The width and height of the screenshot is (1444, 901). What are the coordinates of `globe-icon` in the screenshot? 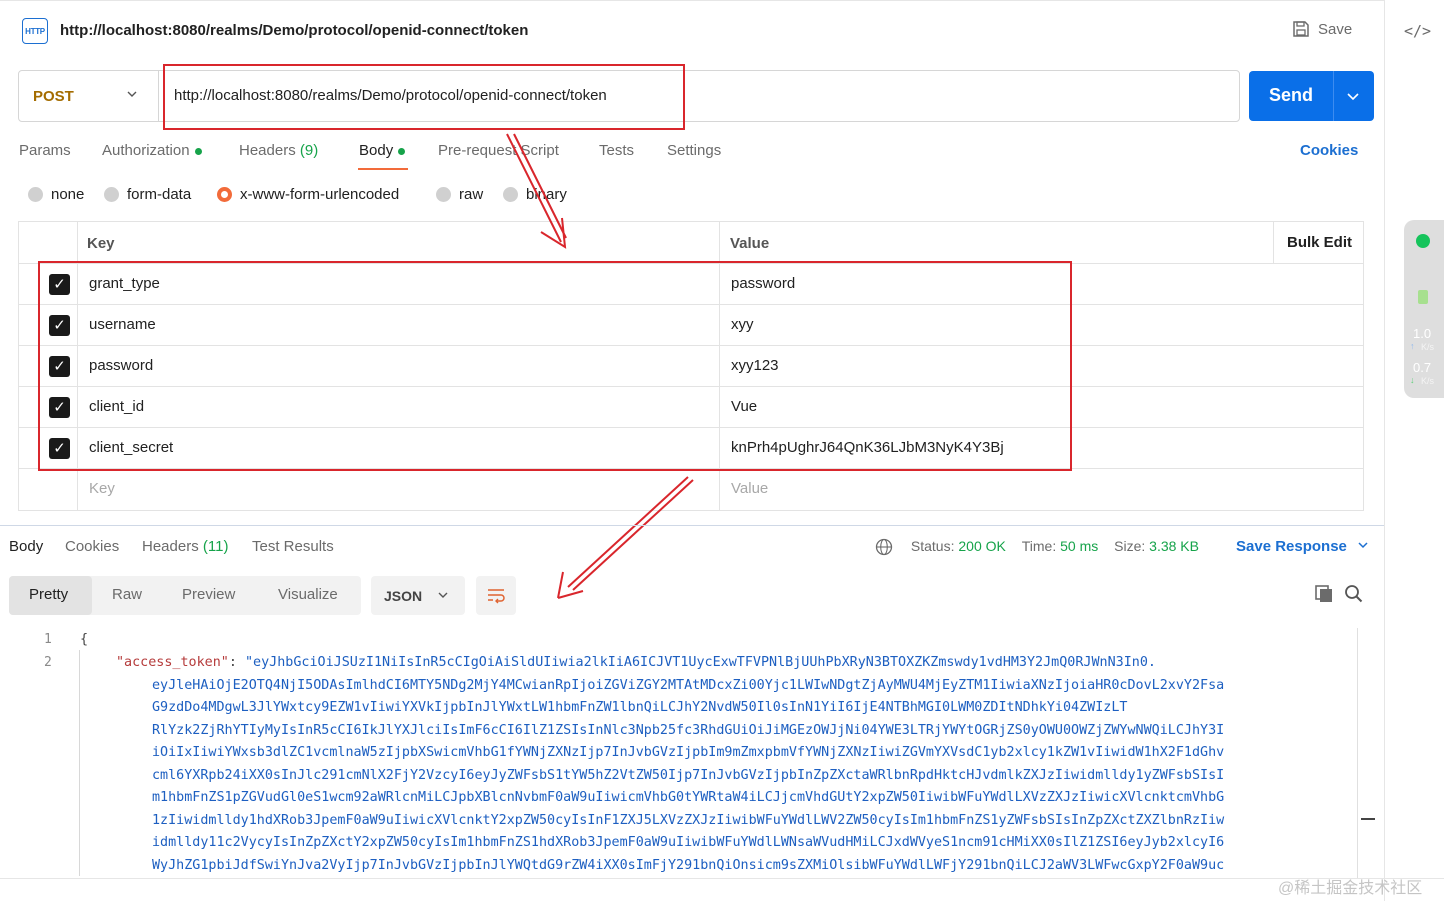 It's located at (884, 547).